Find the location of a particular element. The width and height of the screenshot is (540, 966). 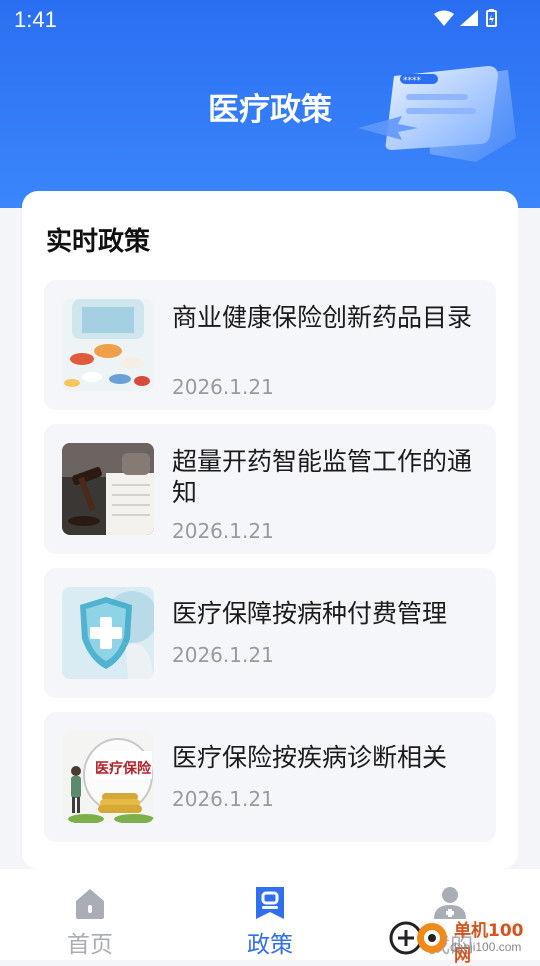

wifi-icon is located at coordinates (444, 18).